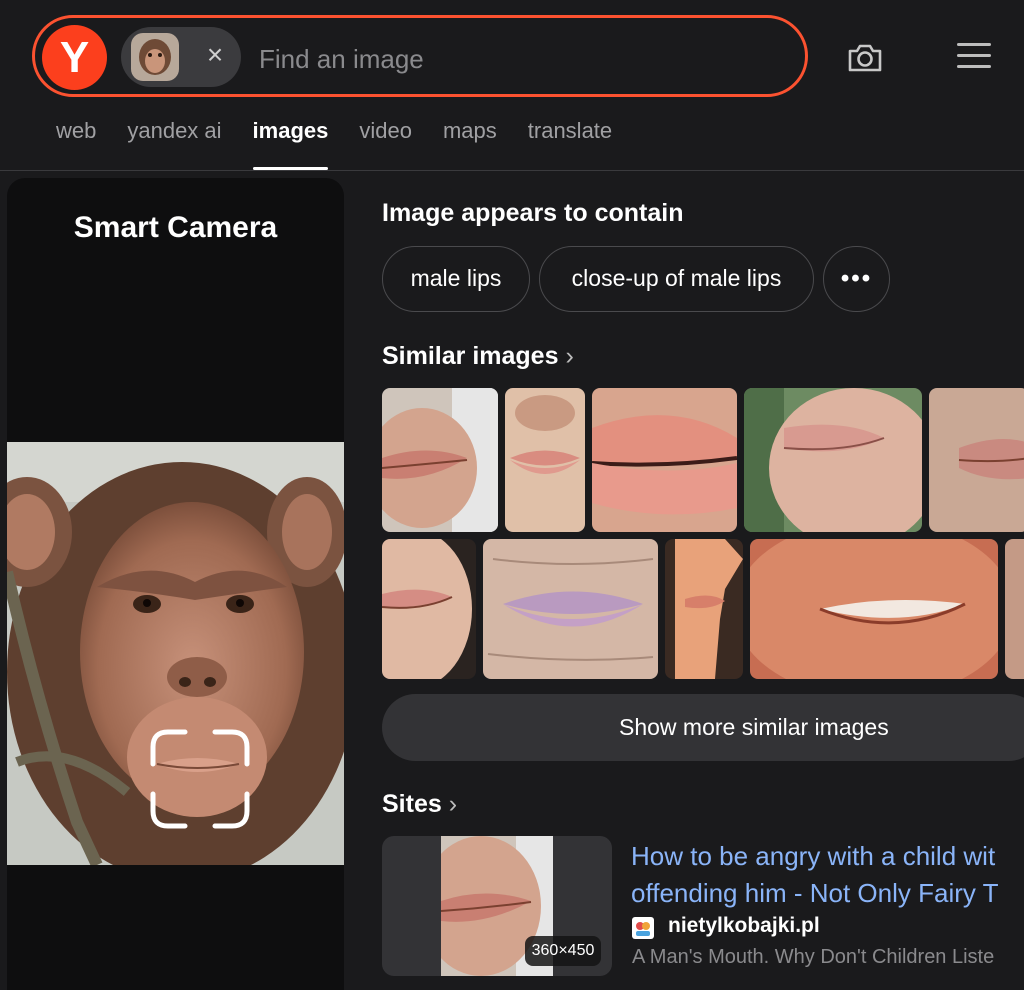 Image resolution: width=1024 pixels, height=990 pixels. Describe the element at coordinates (643, 928) in the screenshot. I see `site-favicon-icon` at that location.